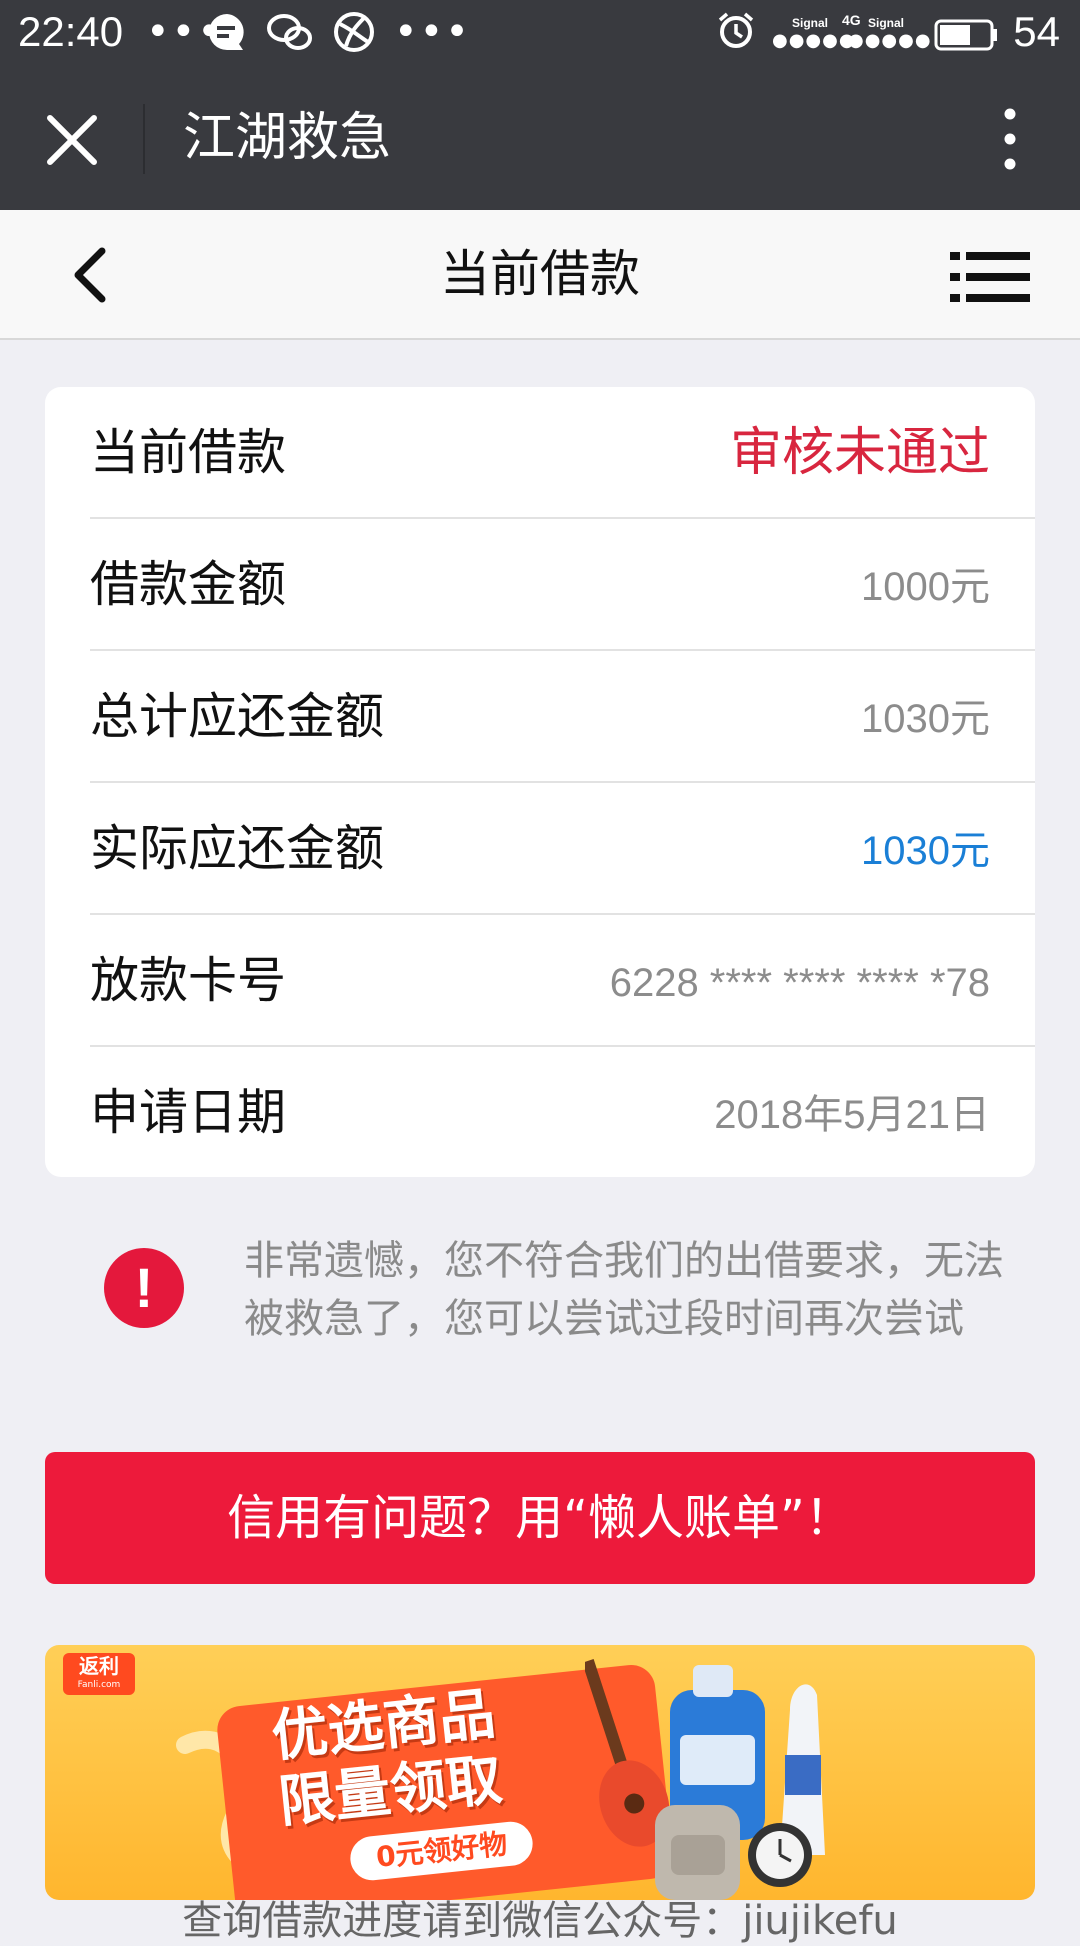 The width and height of the screenshot is (1080, 1946). I want to click on banner-title: 优选商品 限量领取, so click(387, 1759).